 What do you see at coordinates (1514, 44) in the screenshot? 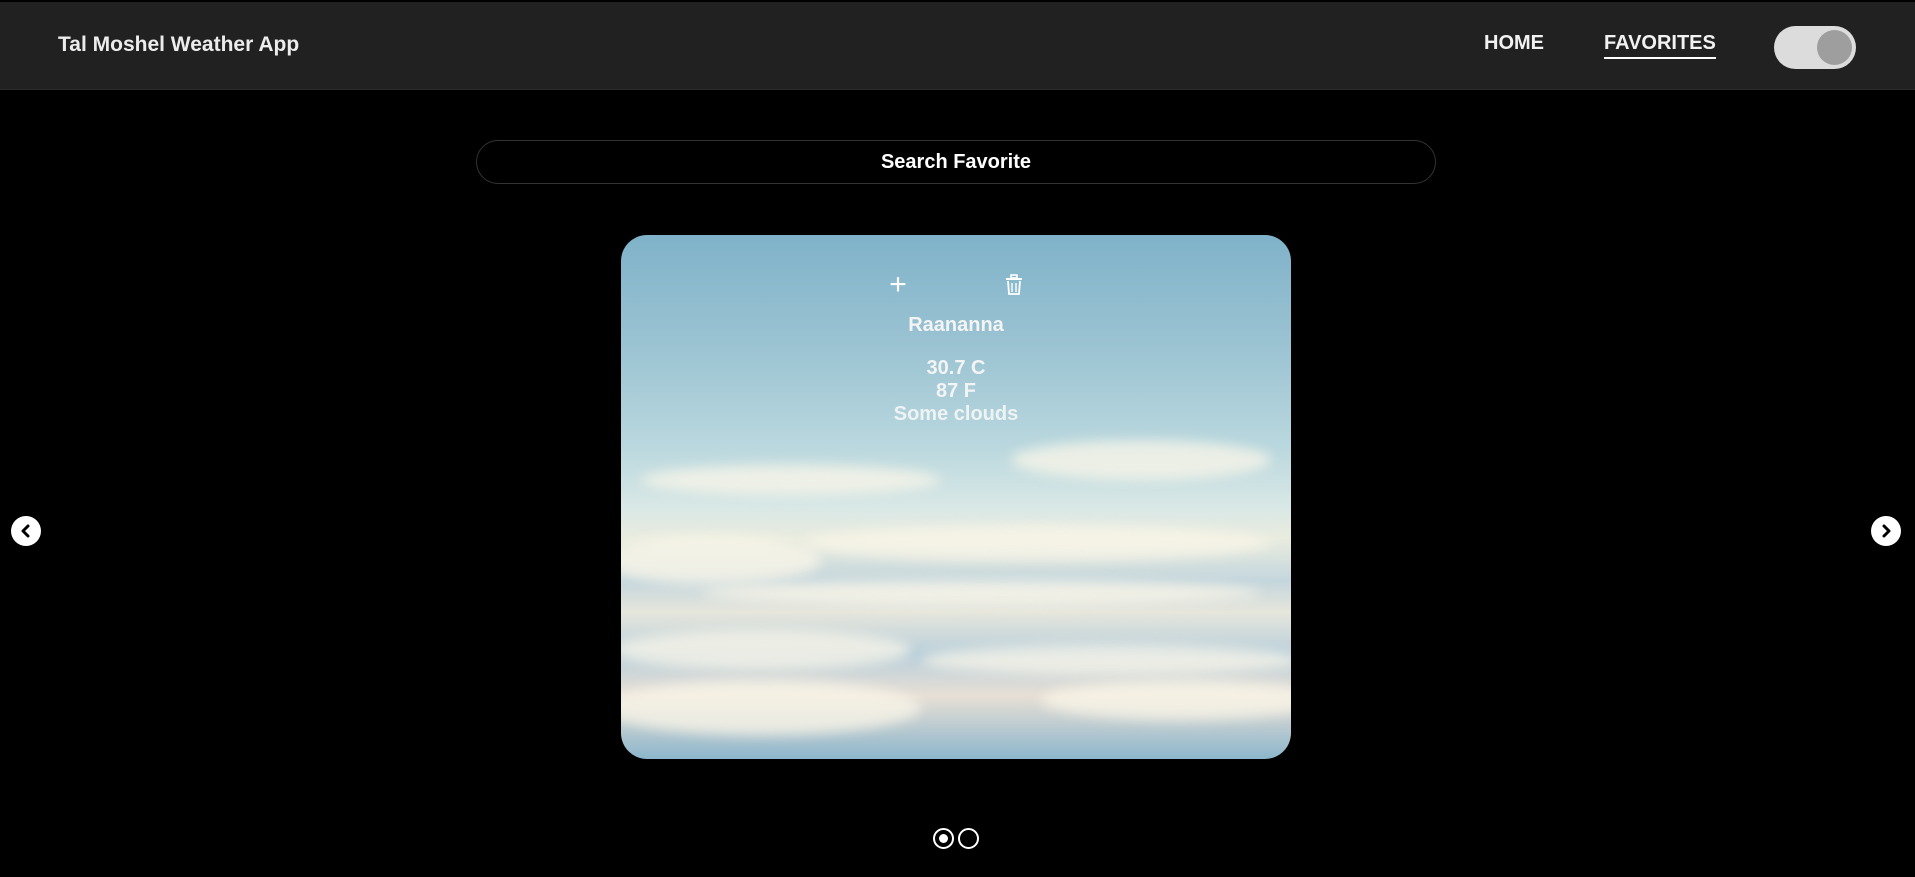
I see `nav-home-link: HOME` at bounding box center [1514, 44].